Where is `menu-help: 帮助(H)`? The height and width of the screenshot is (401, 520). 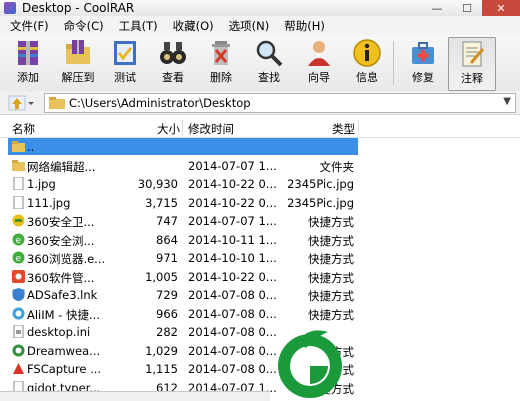 menu-help: 帮助(H) is located at coordinates (302, 26).